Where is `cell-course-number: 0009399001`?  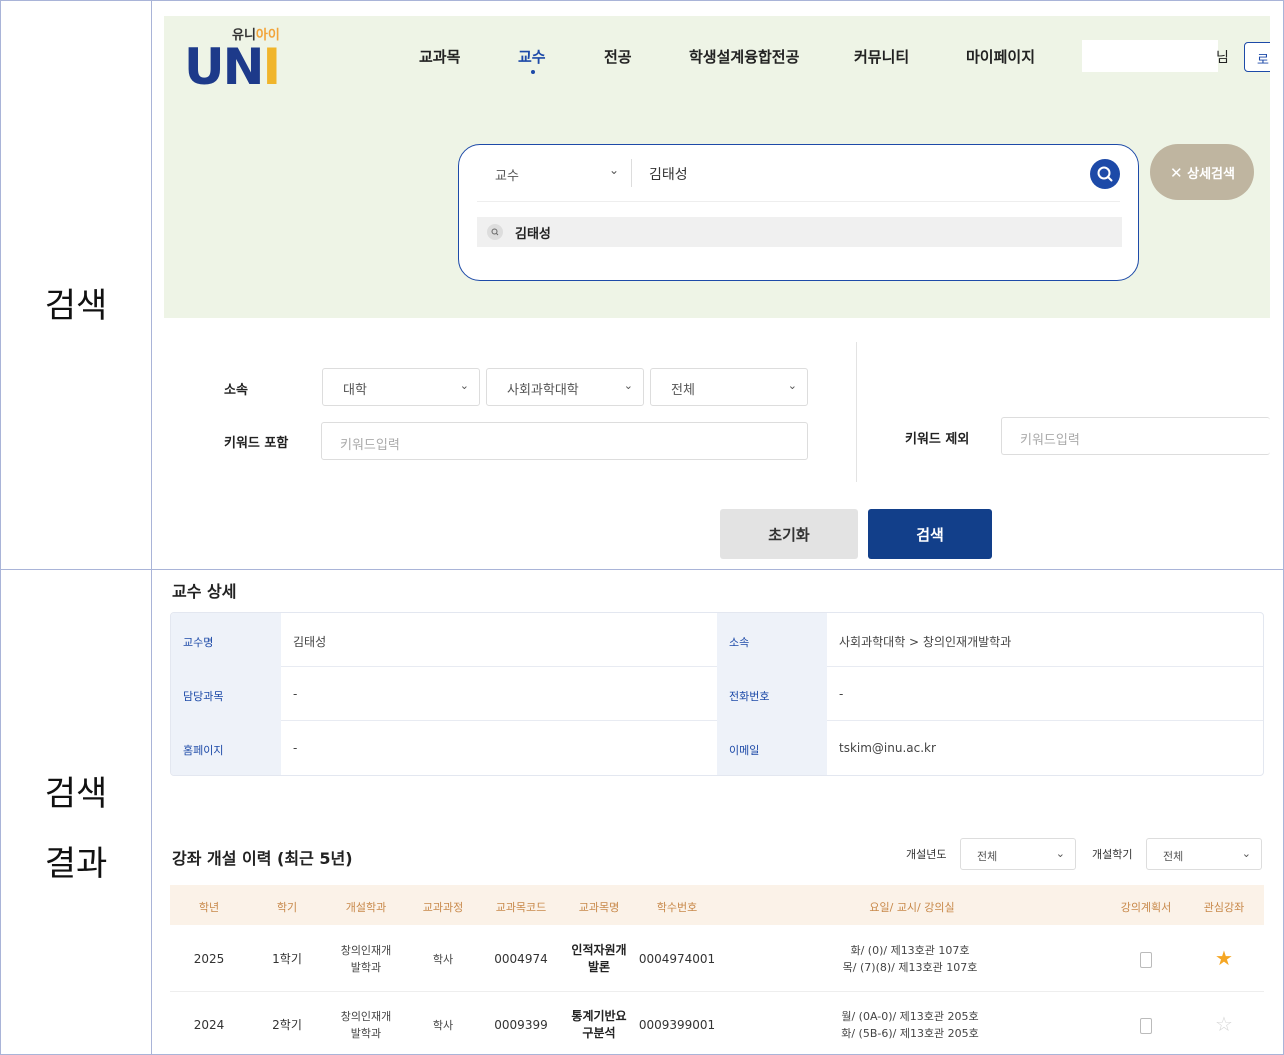
cell-course-number: 0009399001 is located at coordinates (677, 1025).